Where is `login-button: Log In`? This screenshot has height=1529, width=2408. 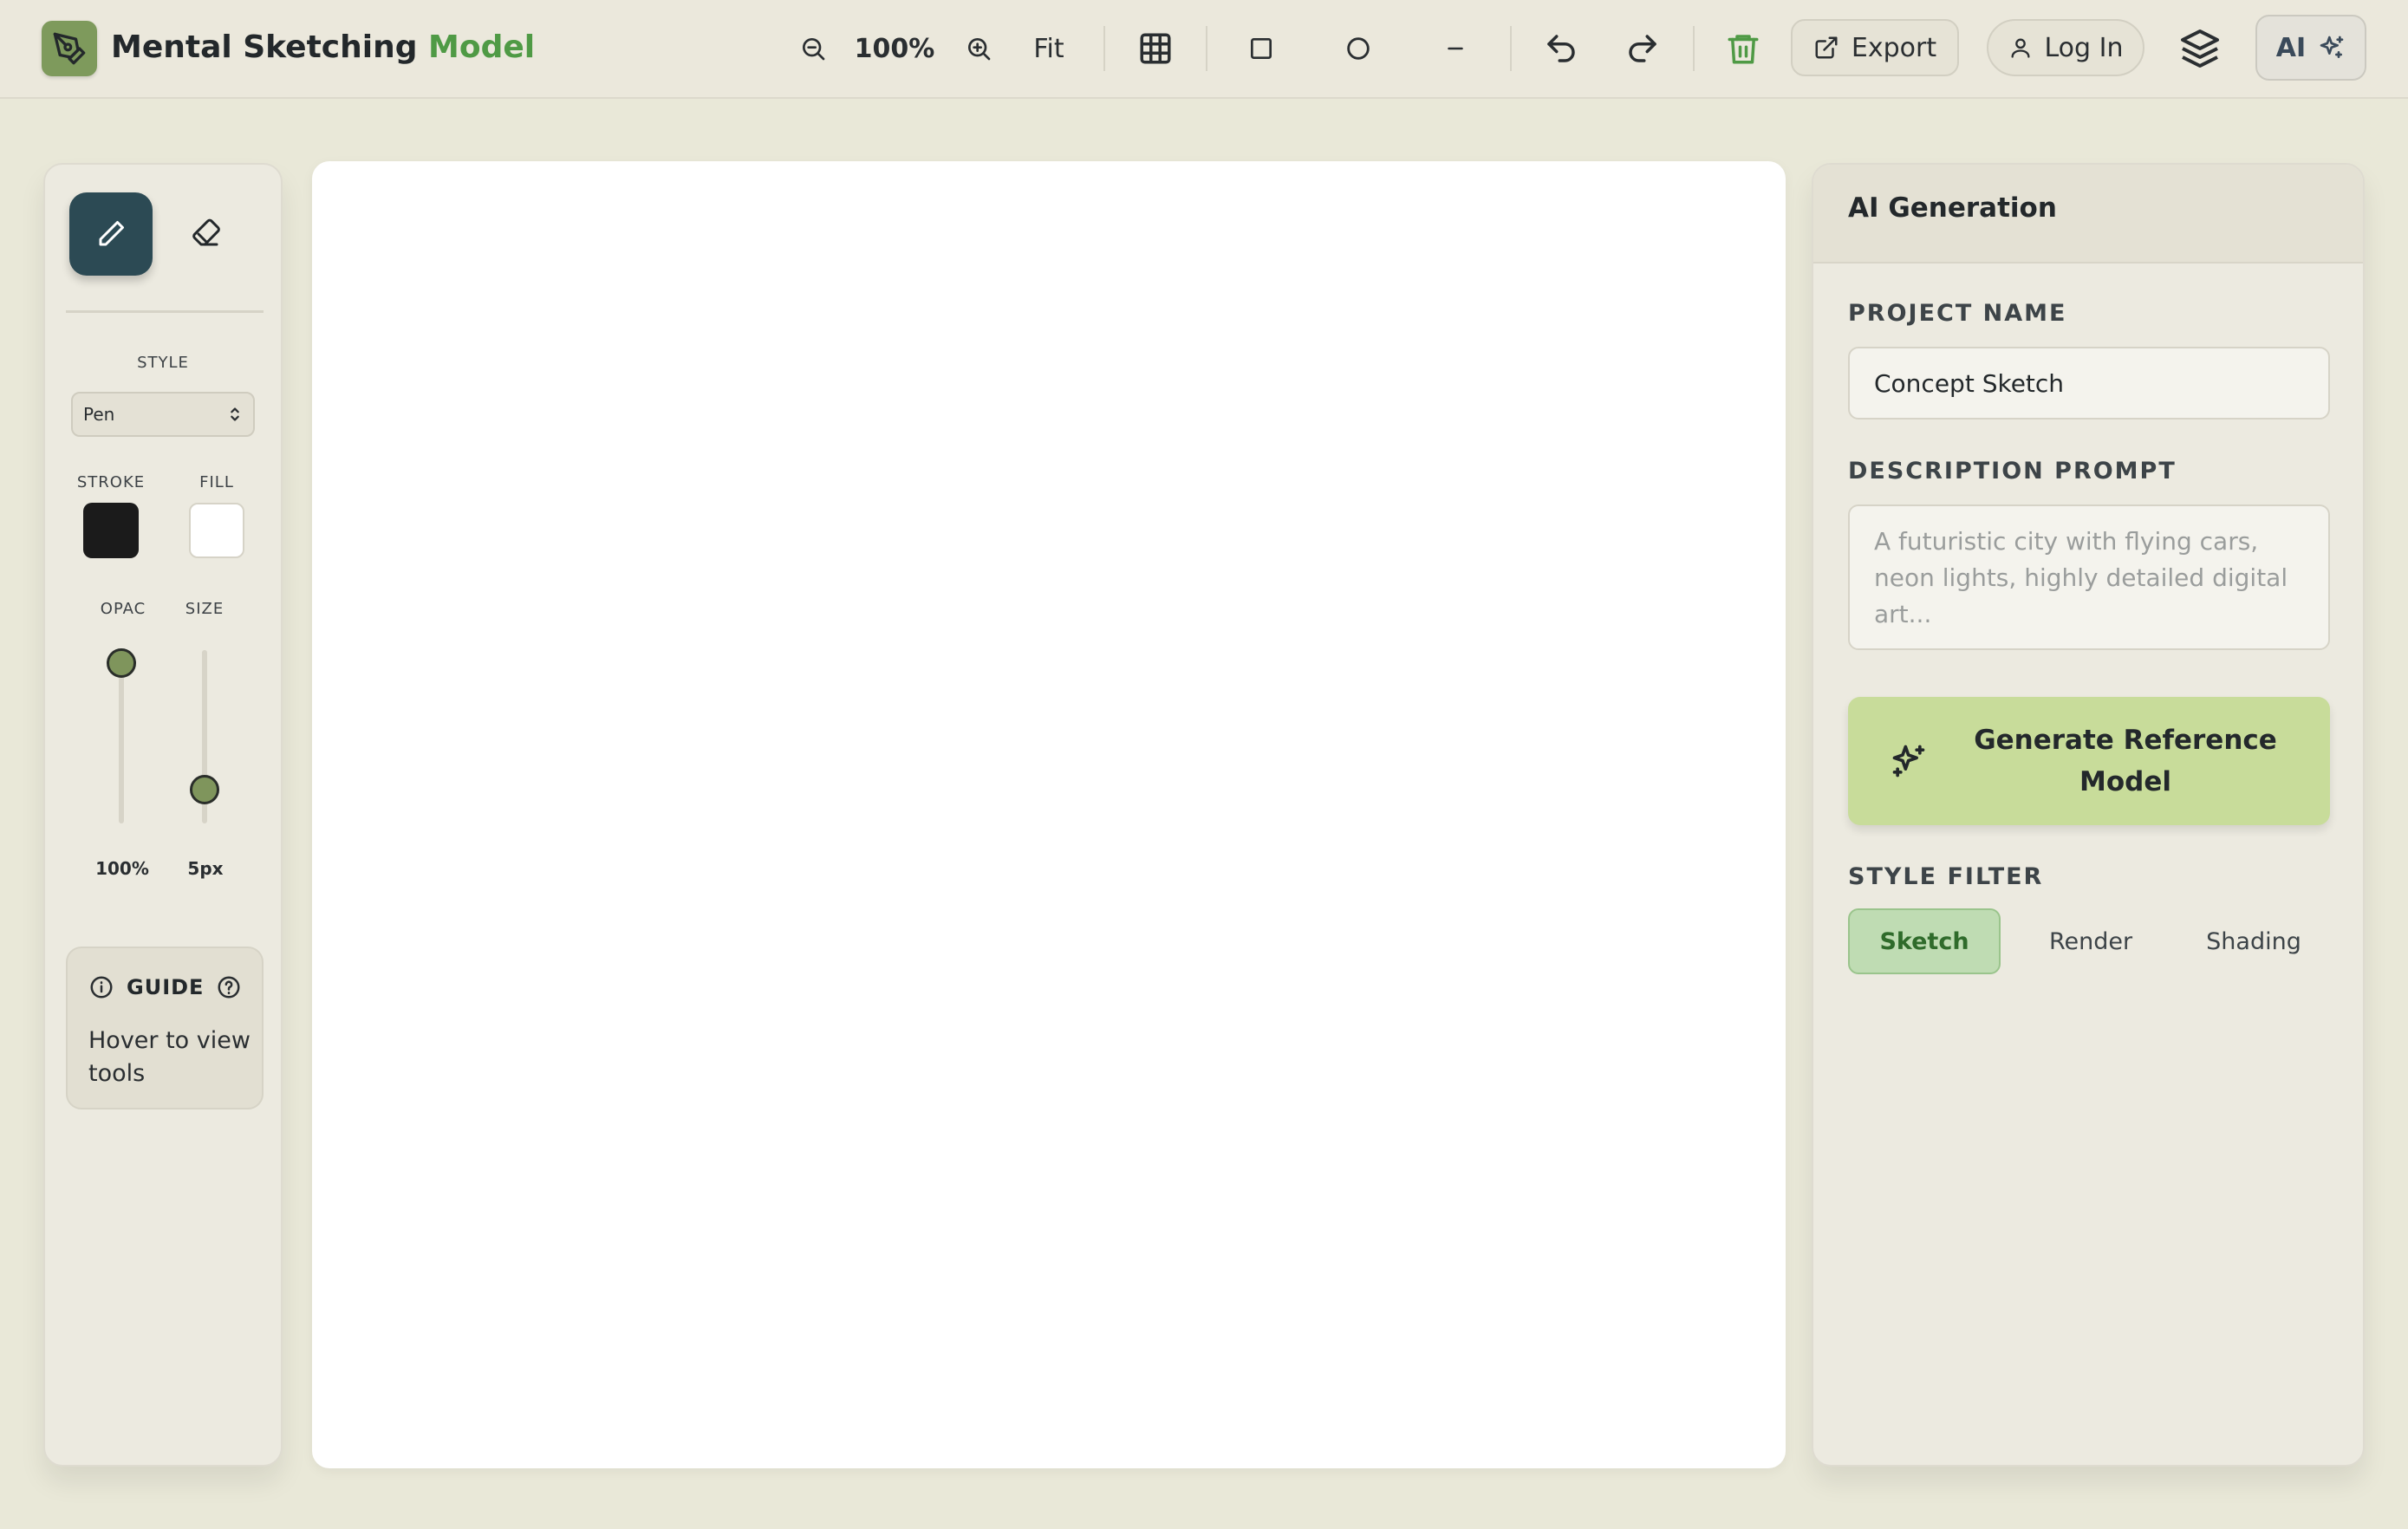
login-button: Log In is located at coordinates (2065, 47).